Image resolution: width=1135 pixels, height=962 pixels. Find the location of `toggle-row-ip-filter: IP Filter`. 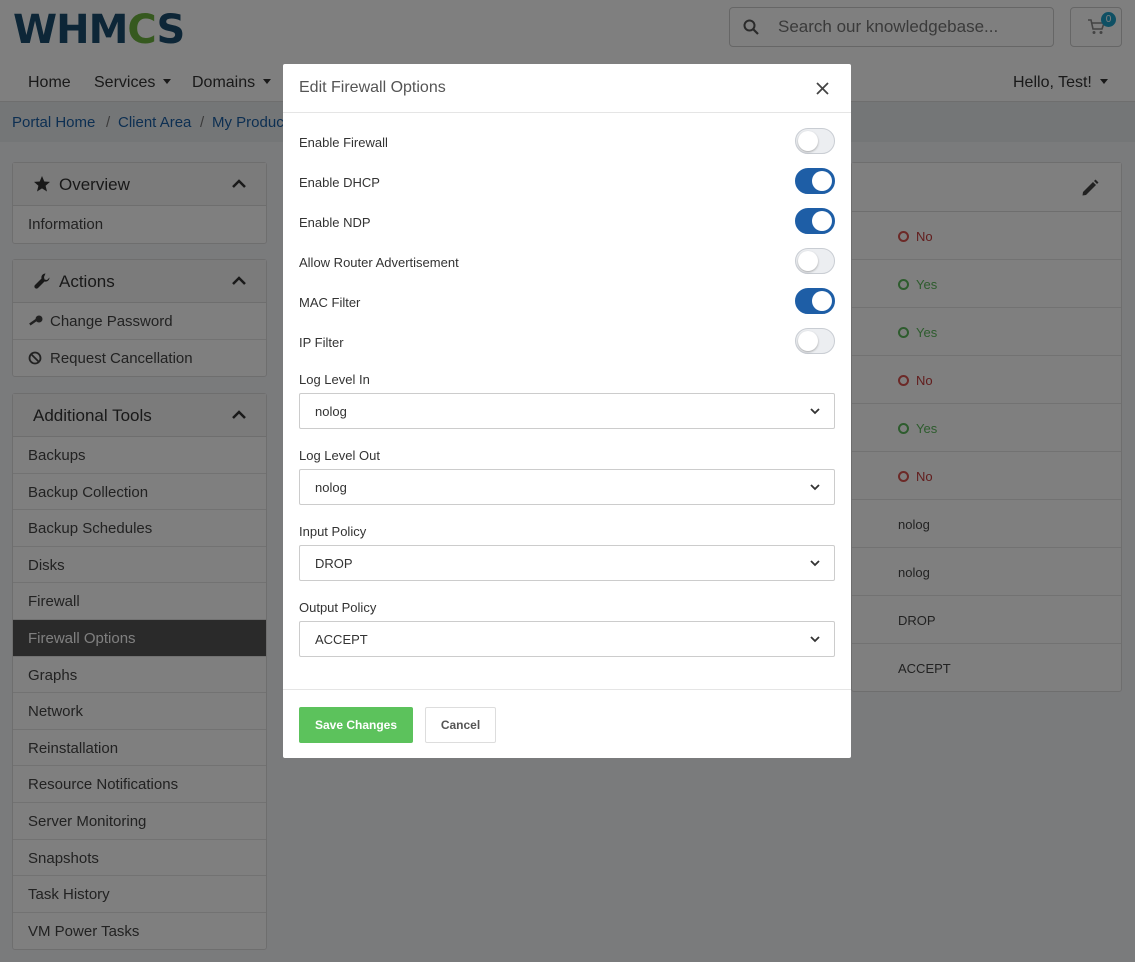

toggle-row-ip-filter: IP Filter is located at coordinates (567, 341).